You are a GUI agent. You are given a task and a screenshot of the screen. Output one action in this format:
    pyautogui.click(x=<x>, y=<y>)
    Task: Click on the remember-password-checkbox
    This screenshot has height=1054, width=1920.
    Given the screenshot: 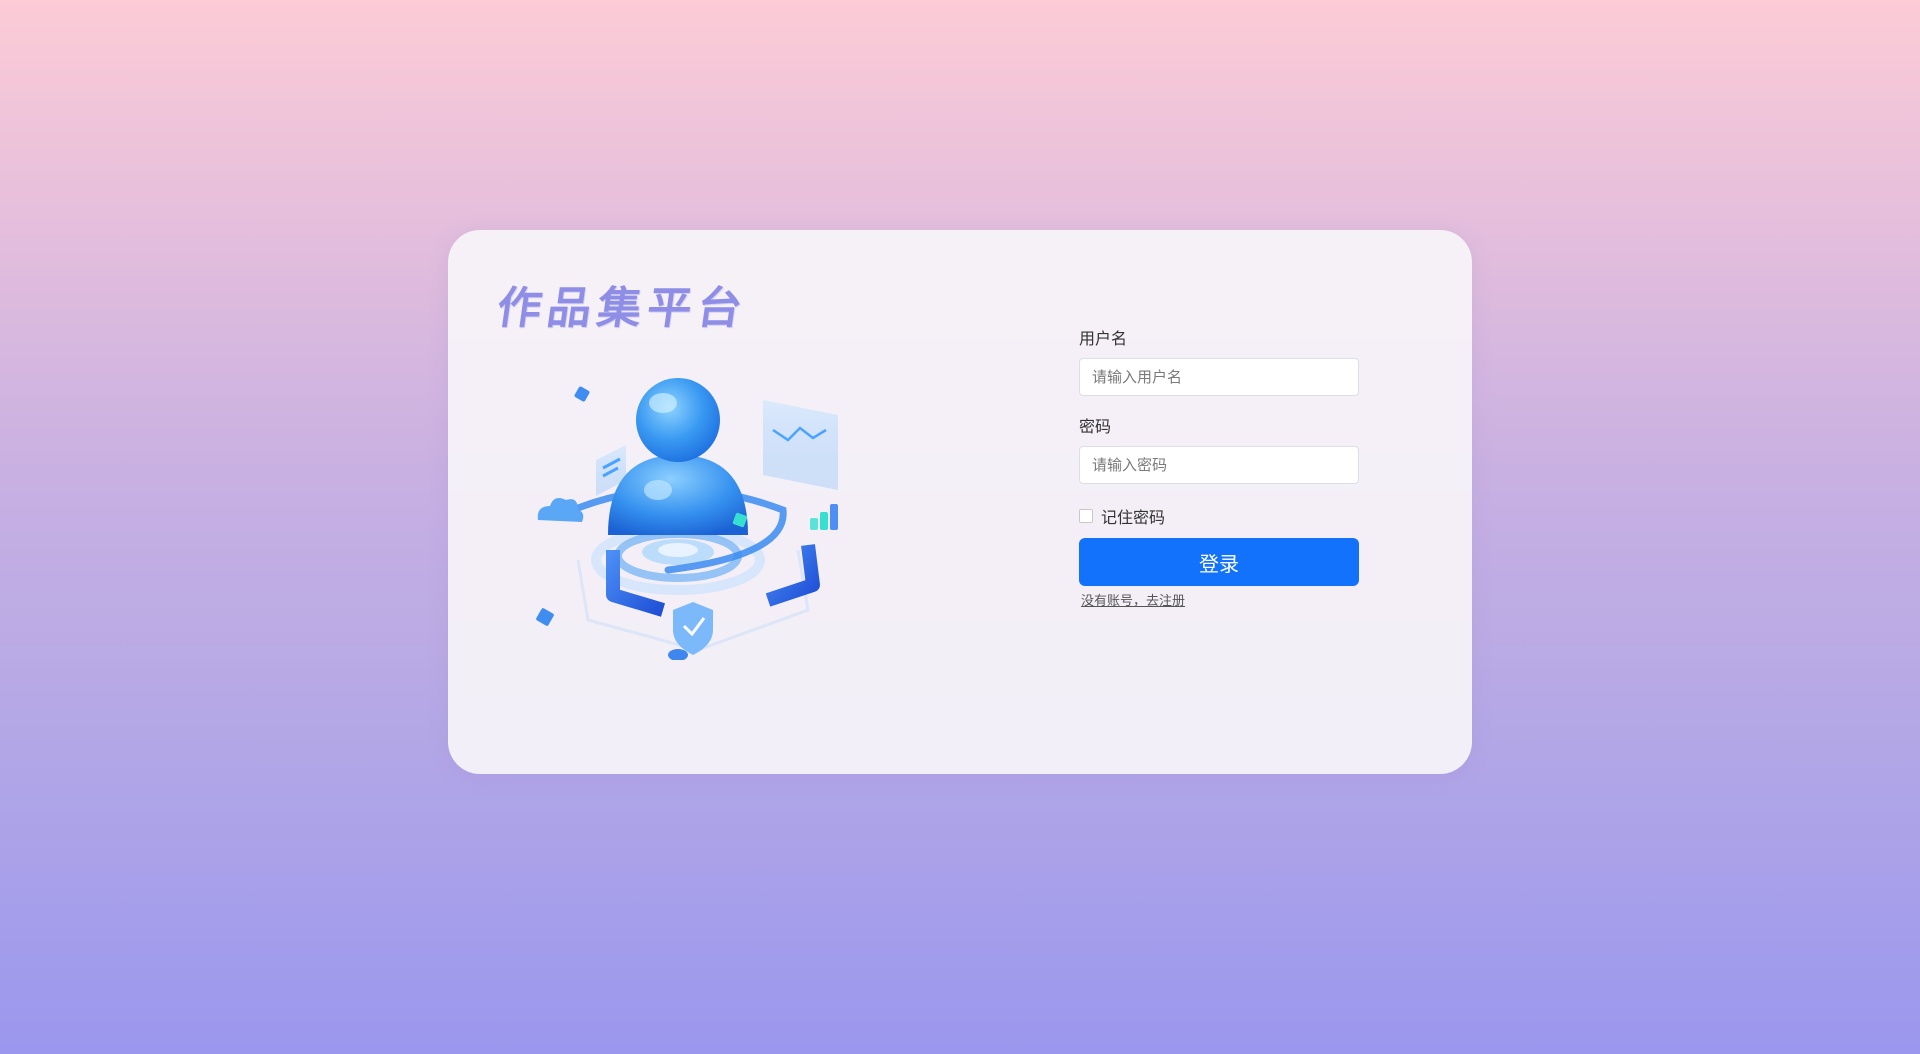 What is the action you would take?
    pyautogui.click(x=1086, y=516)
    